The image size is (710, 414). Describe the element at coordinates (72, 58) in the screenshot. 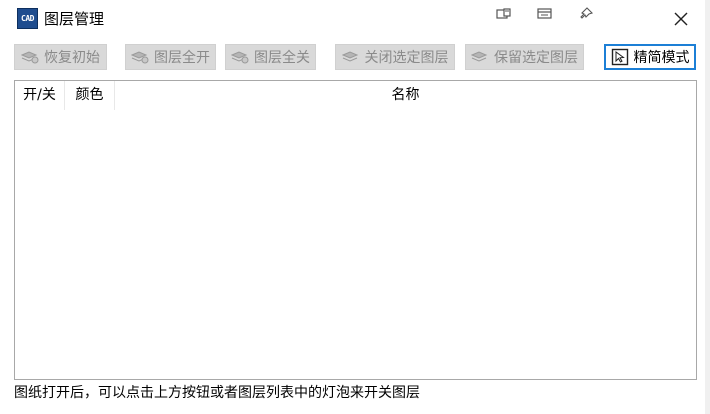

I see `restore-initial-label: 恢复初始` at that location.